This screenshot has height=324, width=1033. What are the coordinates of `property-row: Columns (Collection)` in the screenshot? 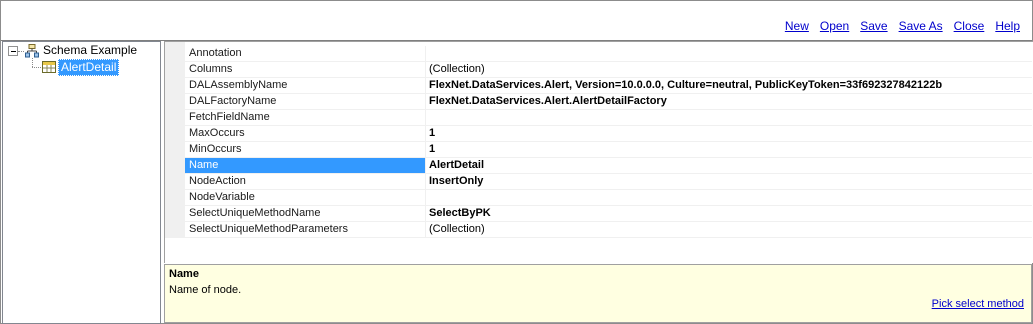 It's located at (609, 70).